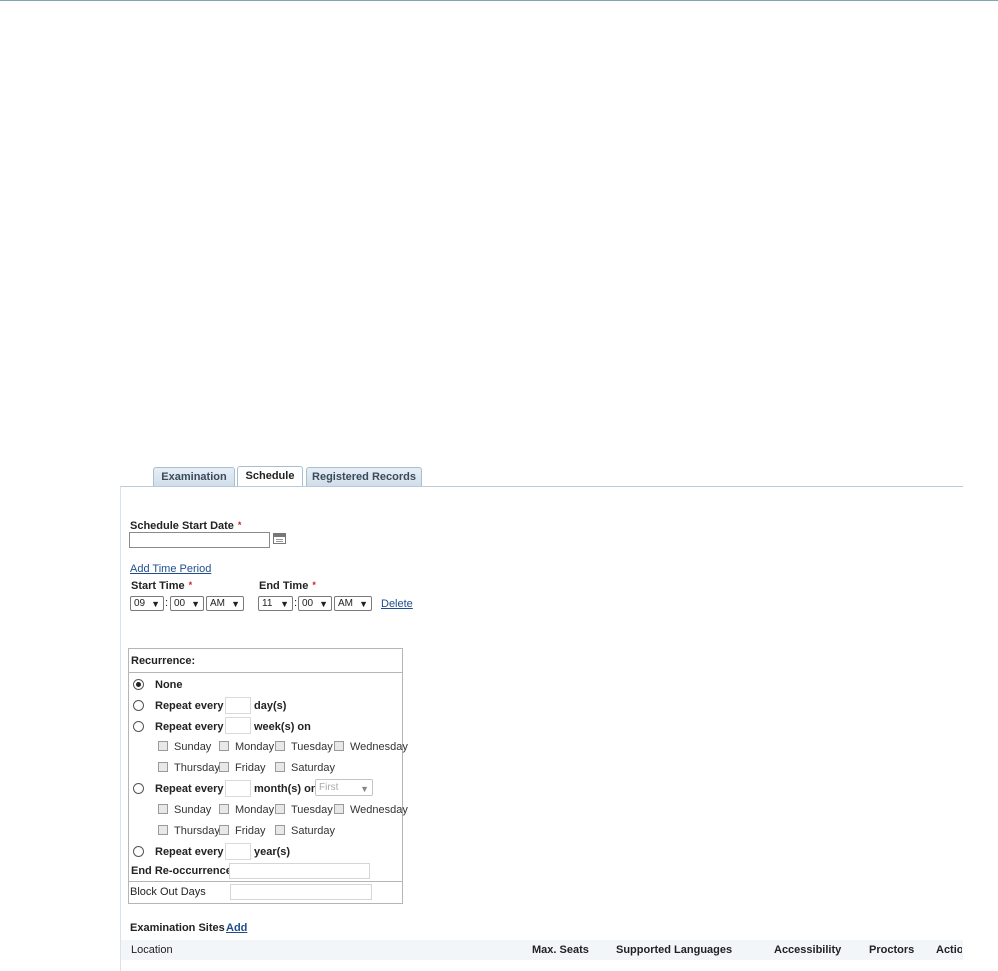 This screenshot has width=998, height=971. What do you see at coordinates (339, 746) in the screenshot?
I see `weekly-wednesday-checkbox` at bounding box center [339, 746].